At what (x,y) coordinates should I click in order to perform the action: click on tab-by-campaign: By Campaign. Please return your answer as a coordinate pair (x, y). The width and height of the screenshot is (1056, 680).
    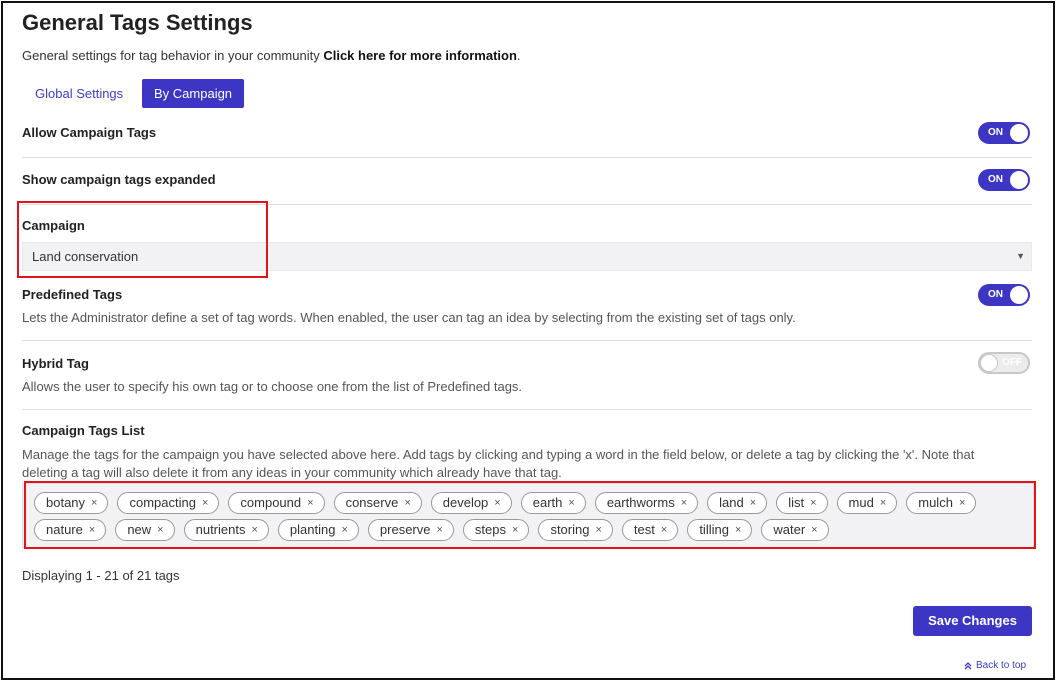
    Looking at the image, I should click on (193, 93).